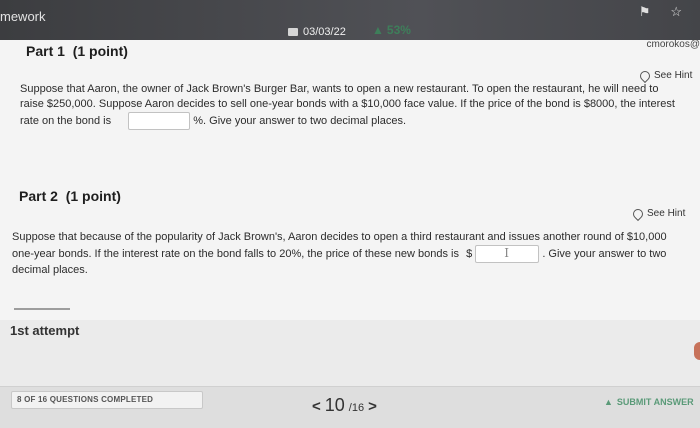  I want to click on part1-title: Part 1 (1 point), so click(77, 51).